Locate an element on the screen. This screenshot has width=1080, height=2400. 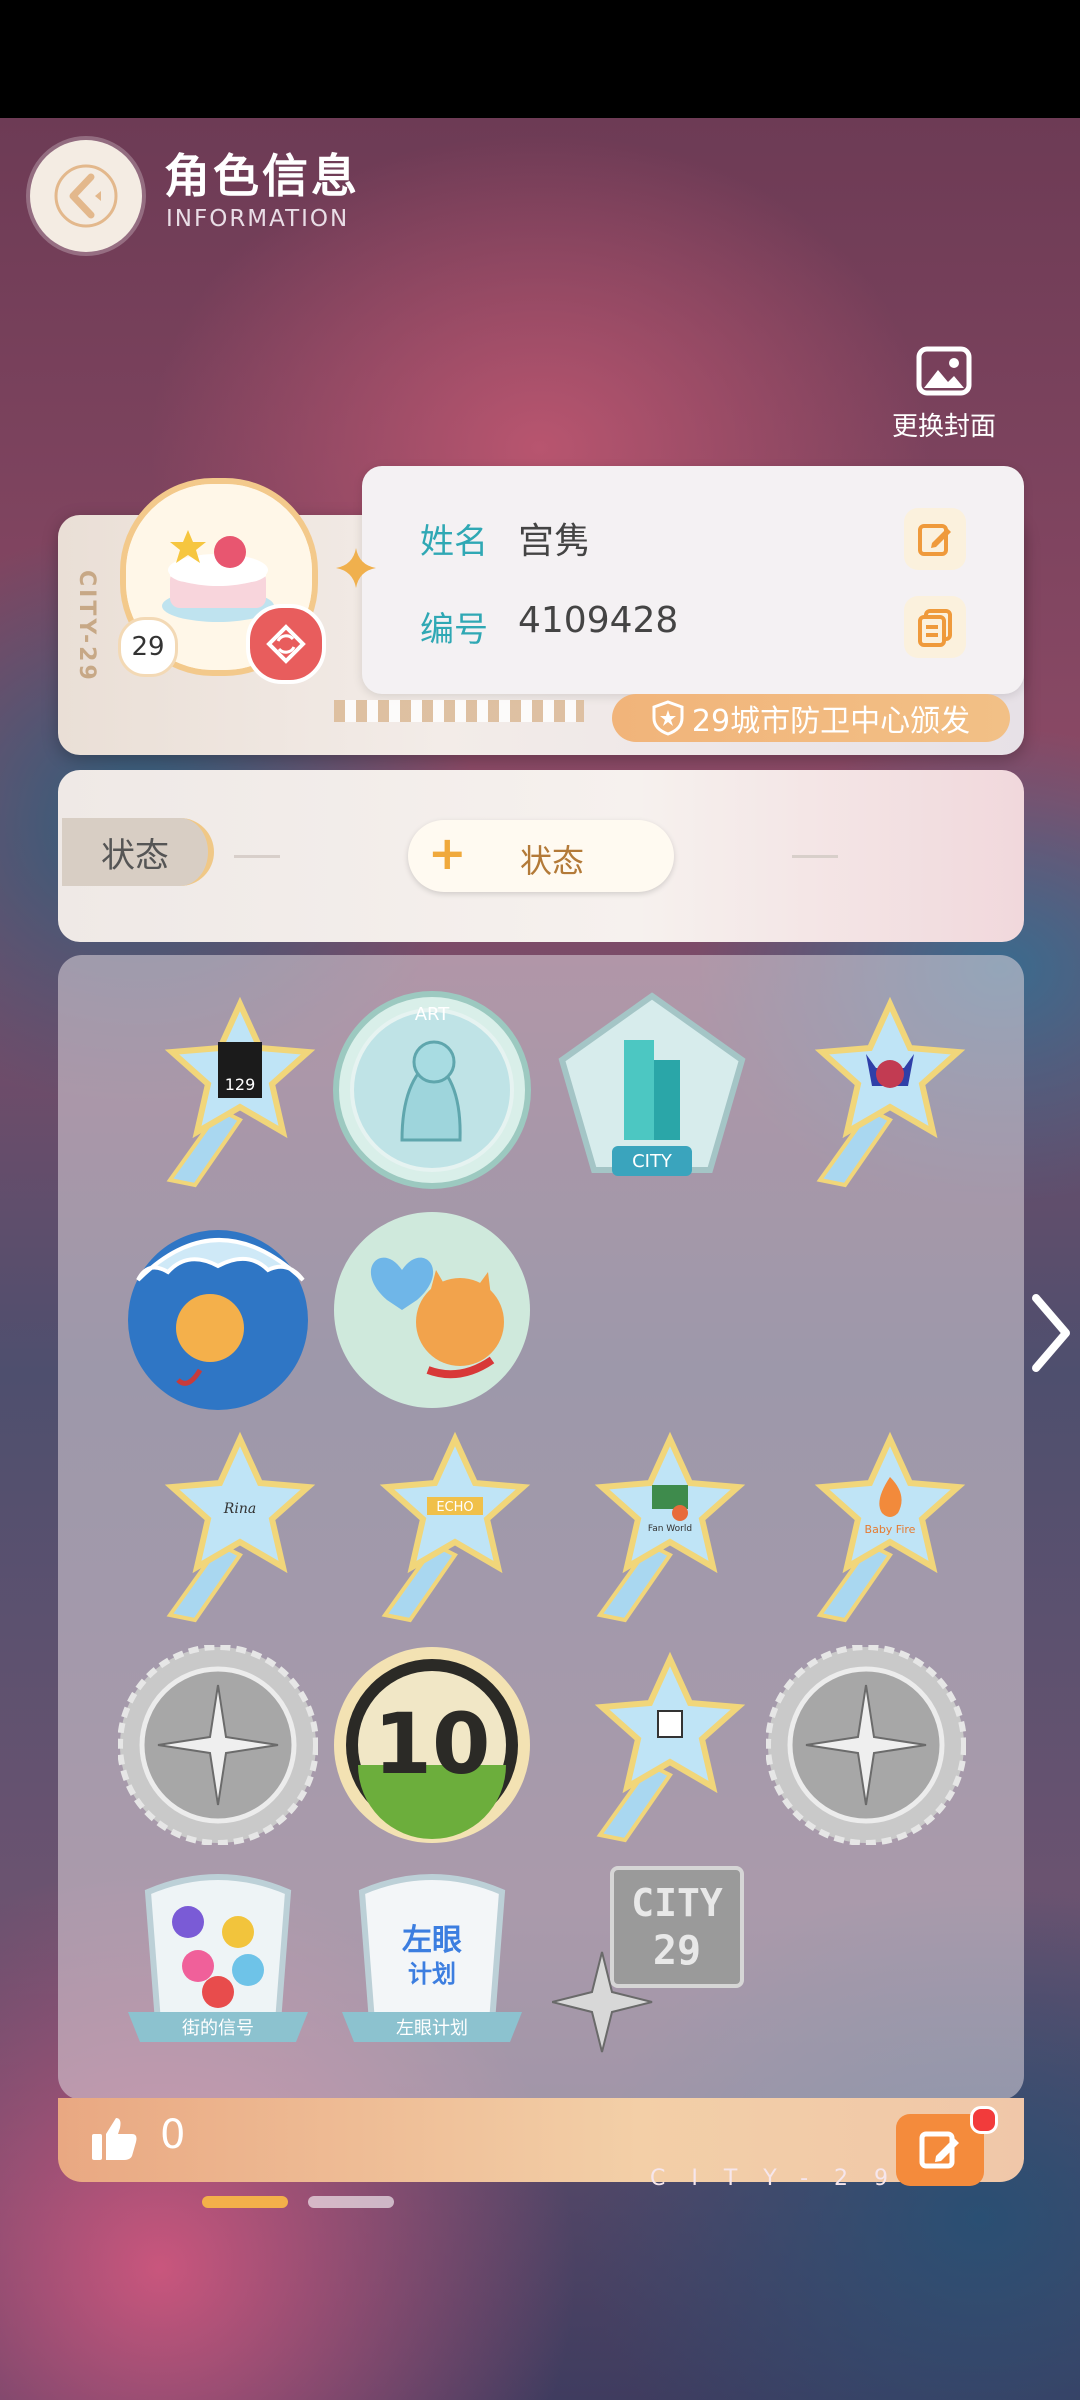
svg-text: 计划 is located at coordinates (432, 1974).